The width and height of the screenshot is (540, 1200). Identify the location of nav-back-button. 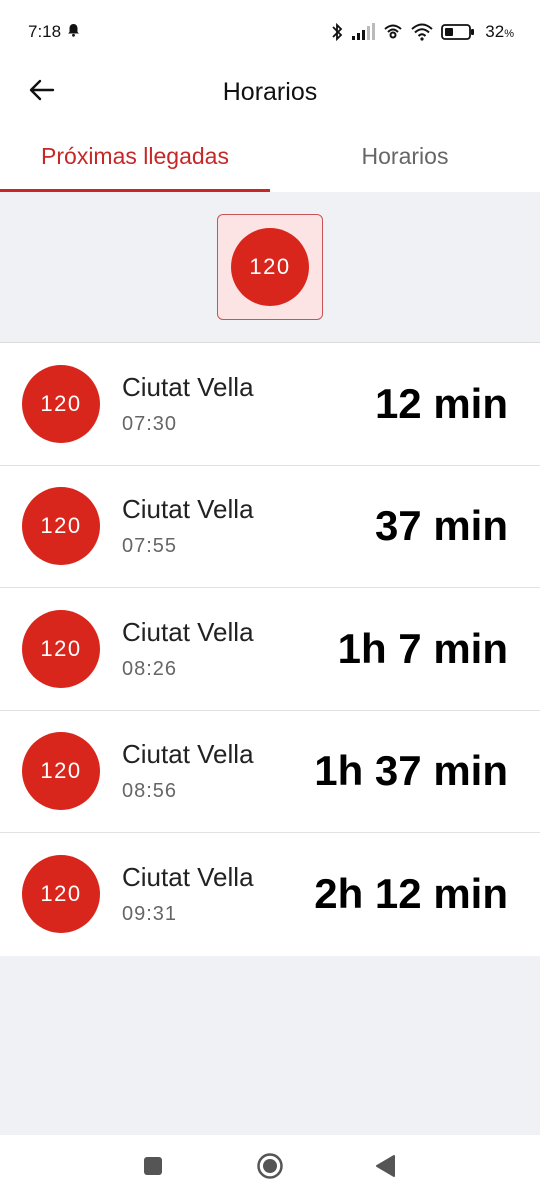
(385, 1168).